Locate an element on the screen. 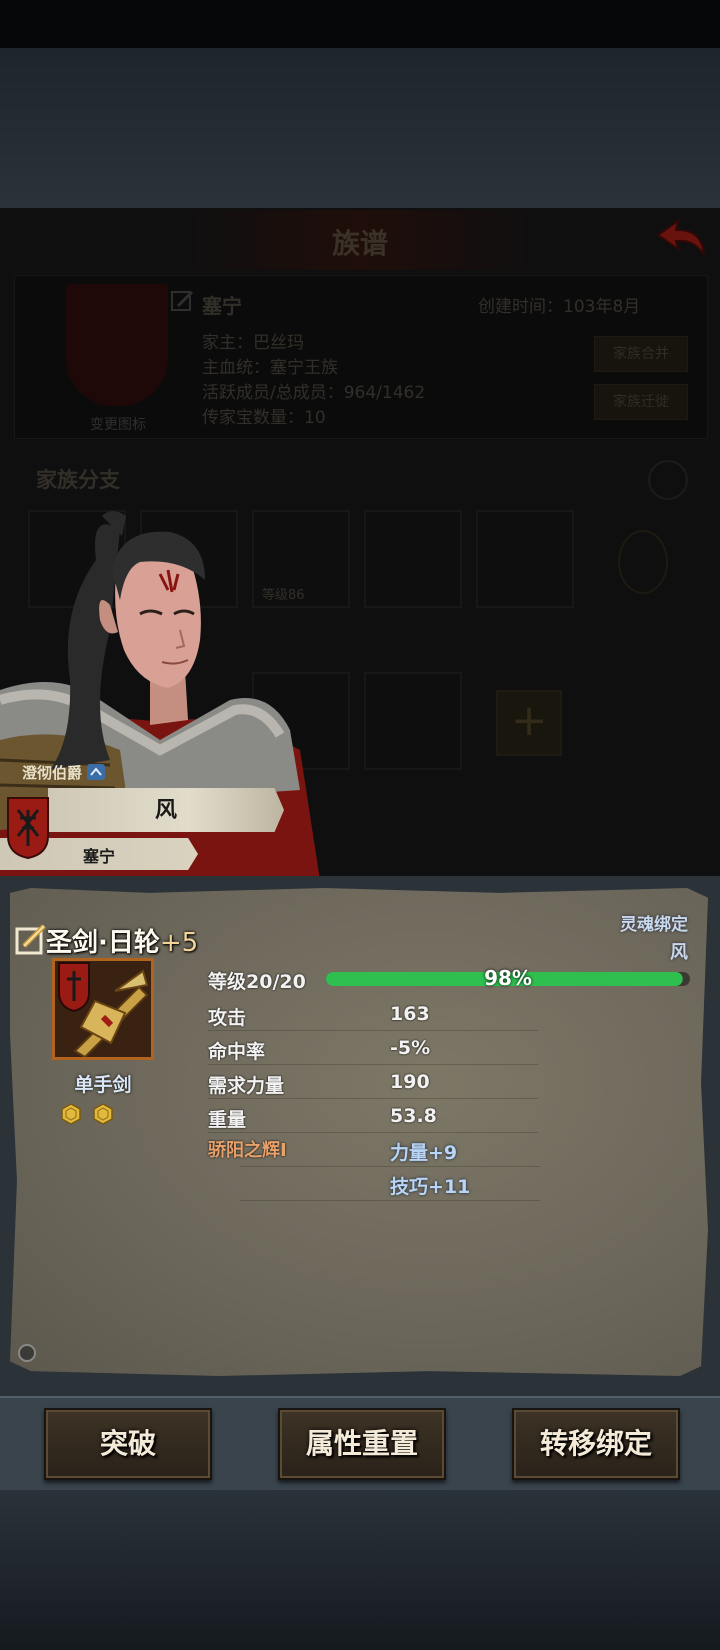 The width and height of the screenshot is (720, 1650). level-label: 等级20/20 is located at coordinates (257, 982).